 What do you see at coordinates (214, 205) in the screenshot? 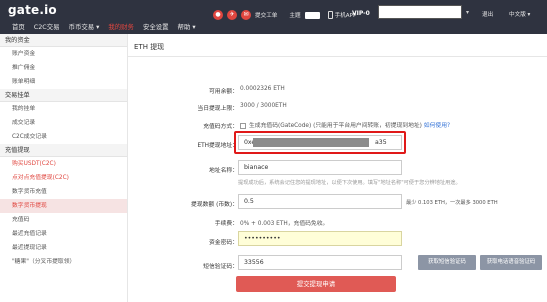
I see `amount-label: 提现数额 (币数)：` at bounding box center [214, 205].